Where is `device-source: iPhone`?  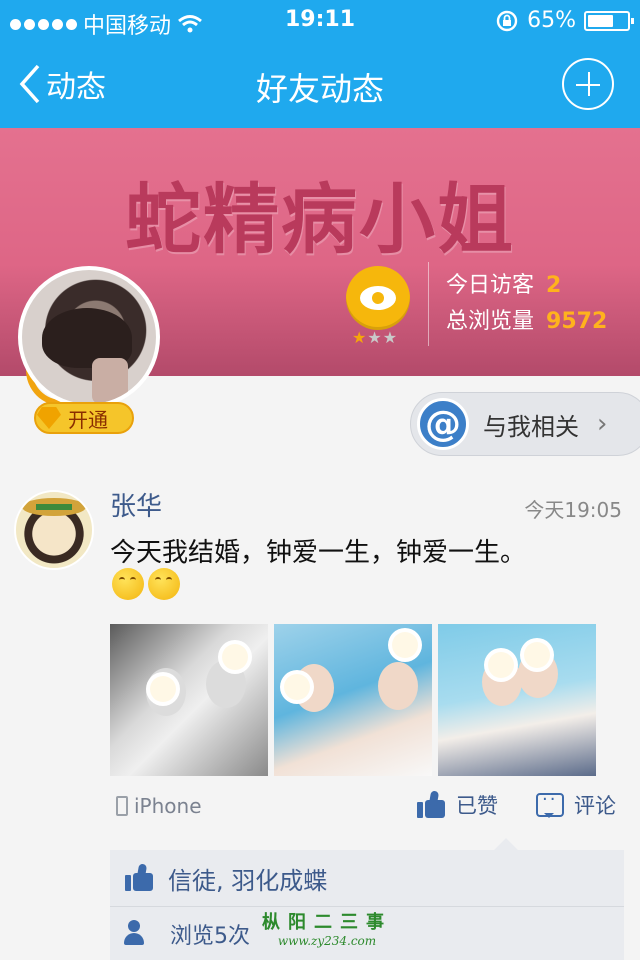
device-source: iPhone is located at coordinates (159, 806).